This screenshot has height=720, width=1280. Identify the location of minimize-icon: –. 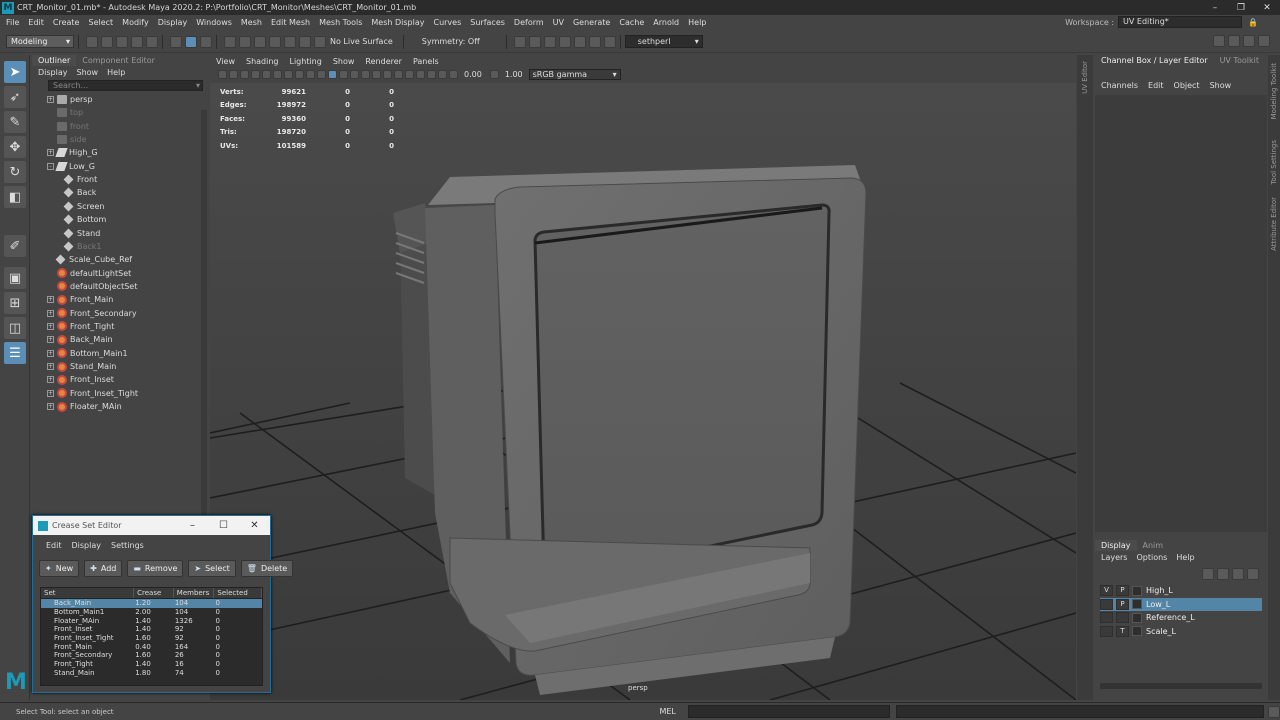
(1215, 7).